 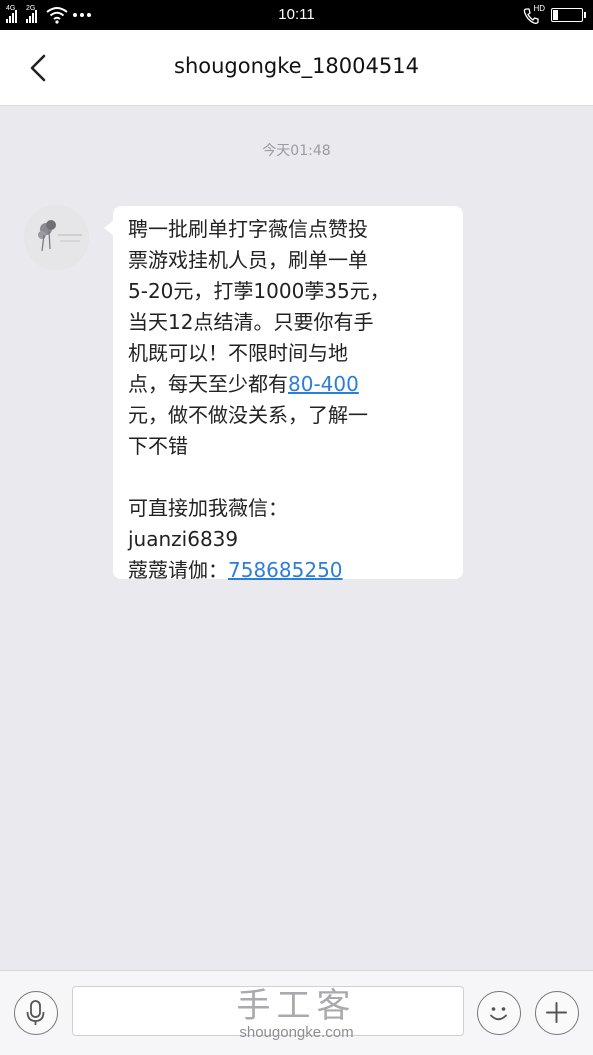 What do you see at coordinates (208, 384) in the screenshot?
I see `message-line-text: 点，每天至少都有` at bounding box center [208, 384].